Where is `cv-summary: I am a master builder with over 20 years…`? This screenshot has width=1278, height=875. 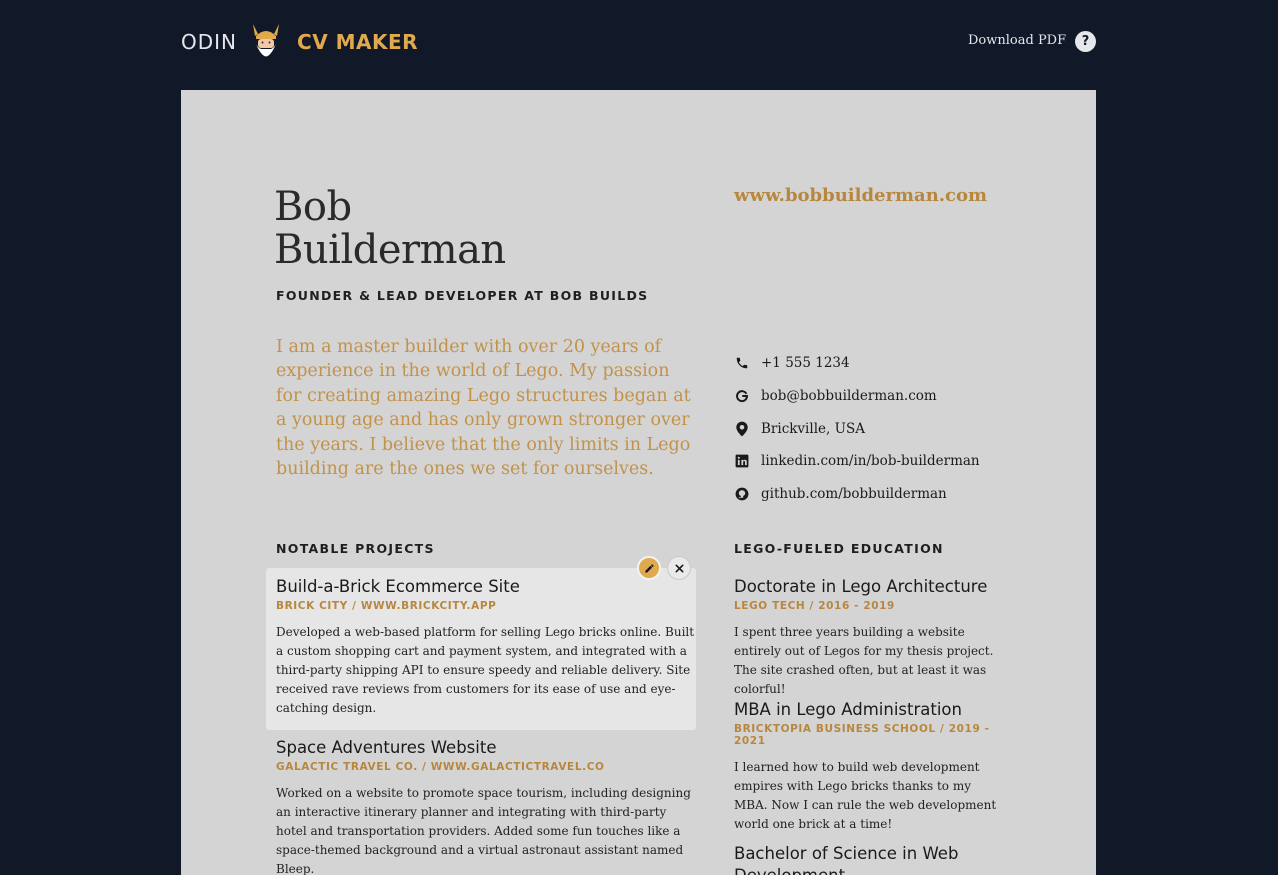
cv-summary: I am a master builder with over 20 years… is located at coordinates (486, 408).